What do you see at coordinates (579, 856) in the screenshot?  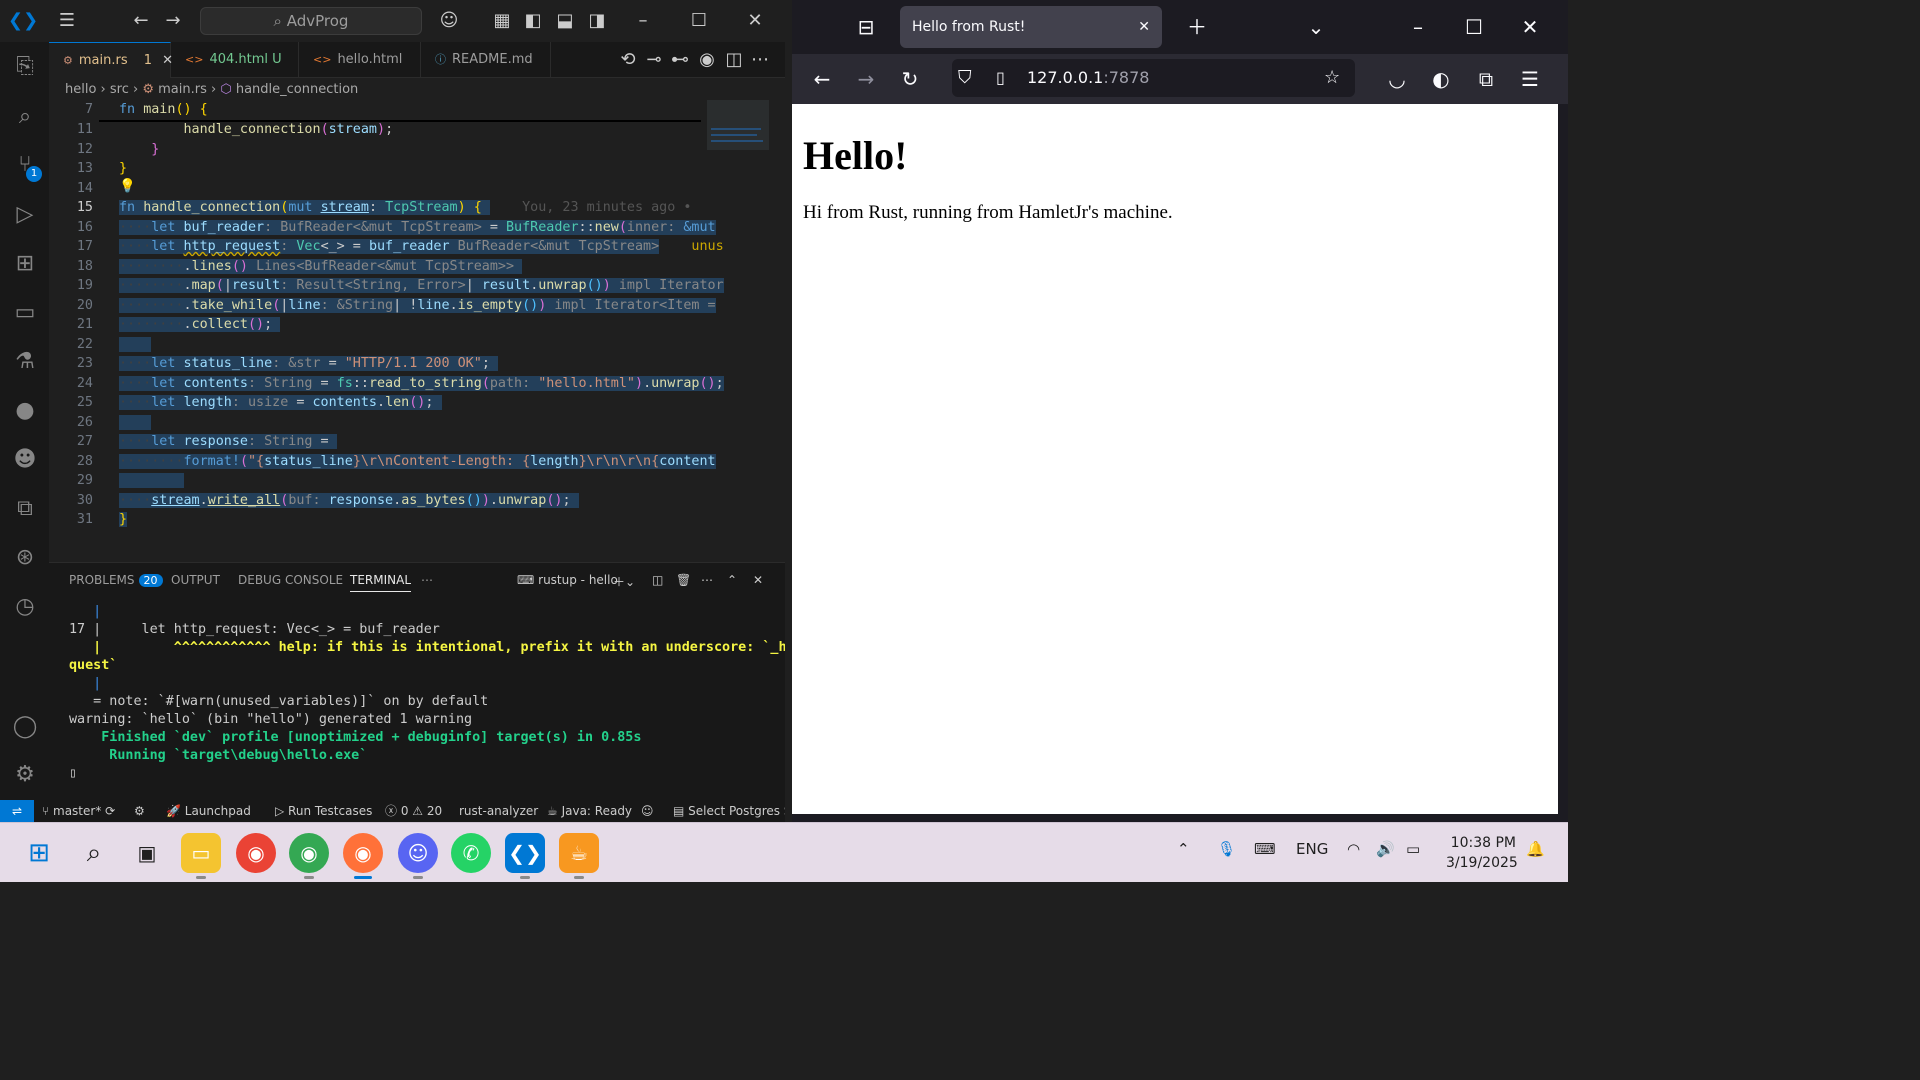 I see `java-icon: ☕` at bounding box center [579, 856].